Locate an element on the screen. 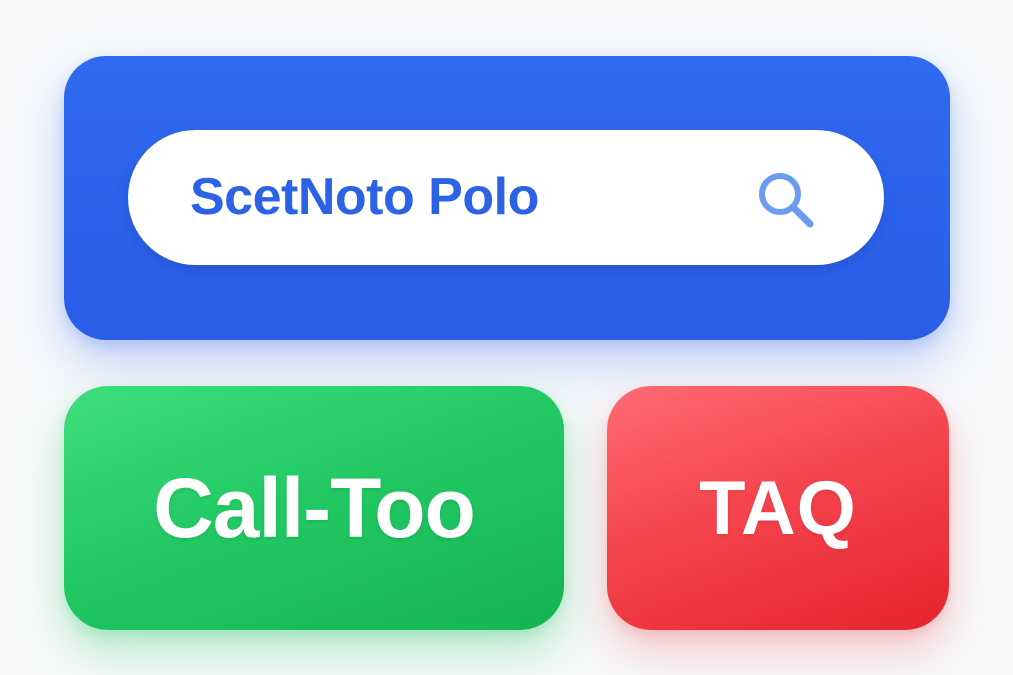  taq-button: TAQ is located at coordinates (778, 508).